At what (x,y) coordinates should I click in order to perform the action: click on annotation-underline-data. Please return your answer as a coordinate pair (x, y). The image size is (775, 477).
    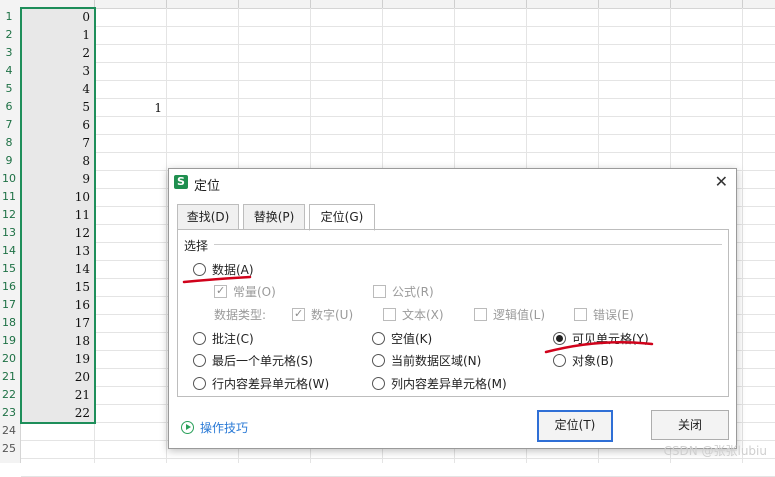
    Looking at the image, I should click on (217, 279).